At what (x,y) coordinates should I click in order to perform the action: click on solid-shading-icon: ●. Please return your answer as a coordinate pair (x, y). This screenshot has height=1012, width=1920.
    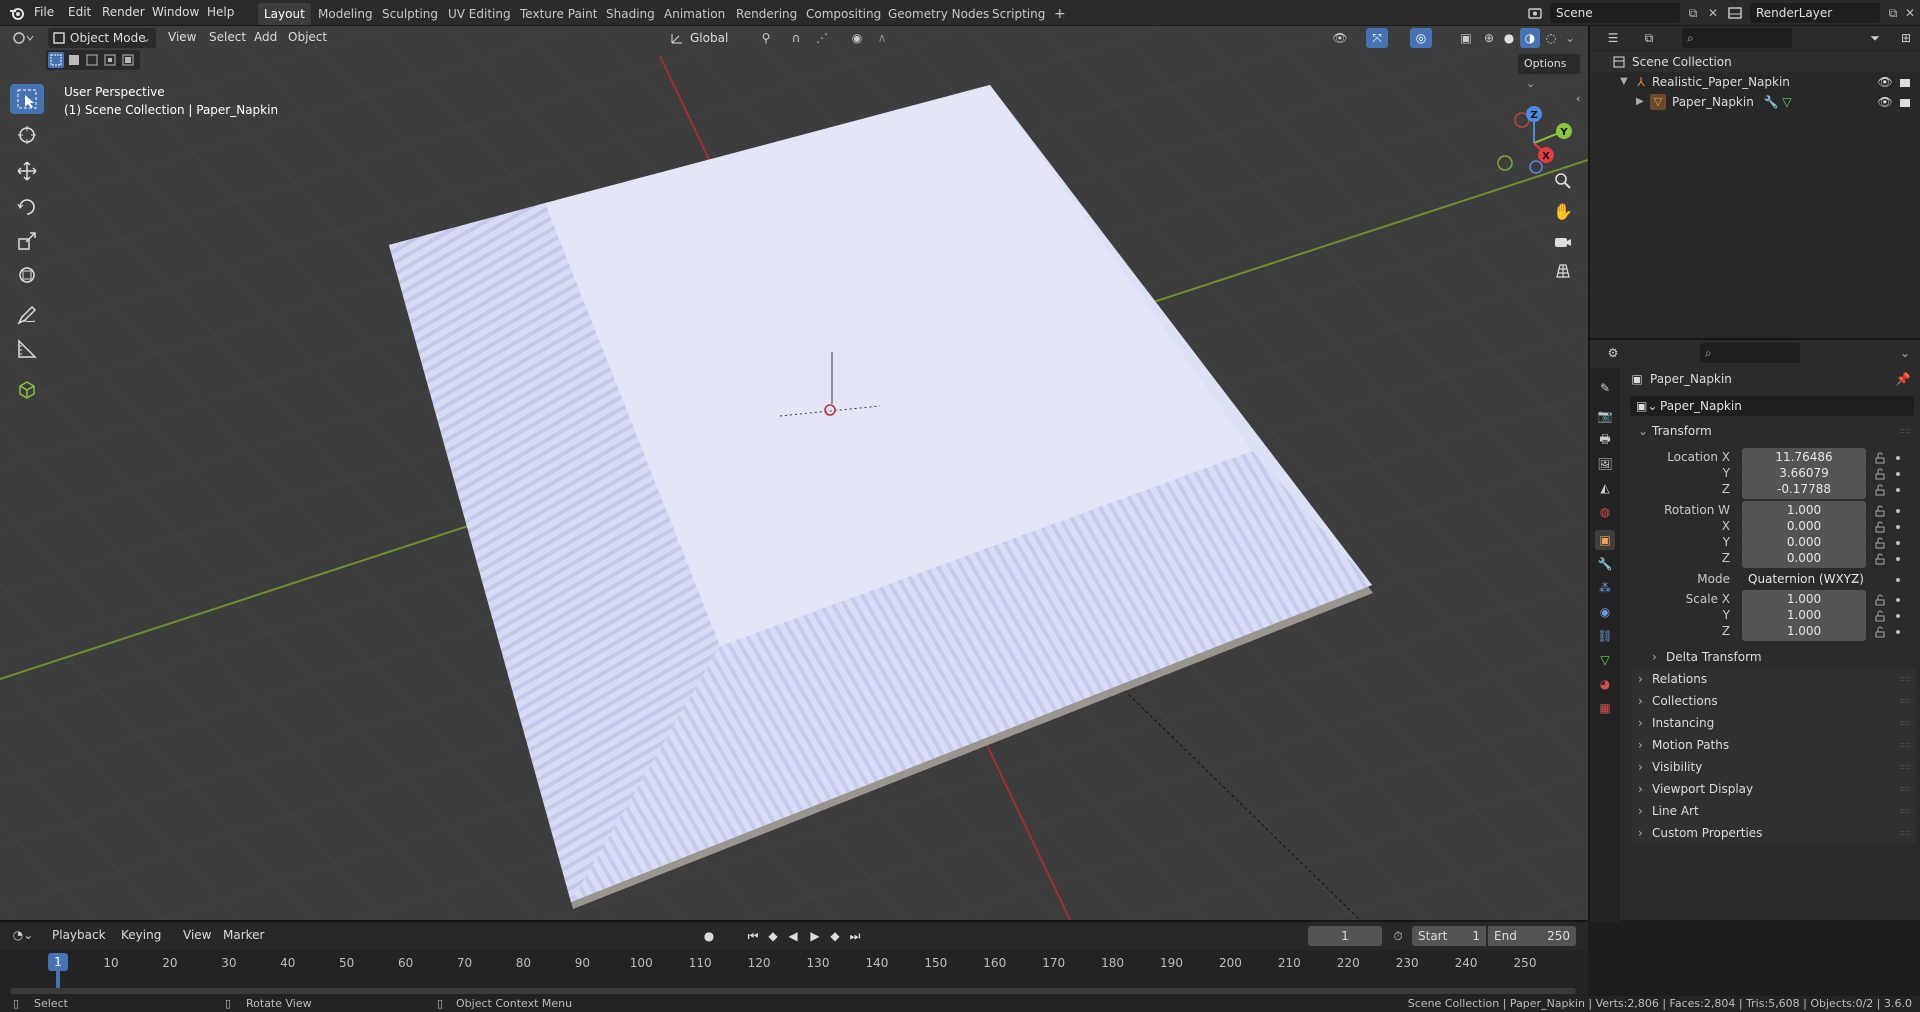
    Looking at the image, I should click on (1509, 38).